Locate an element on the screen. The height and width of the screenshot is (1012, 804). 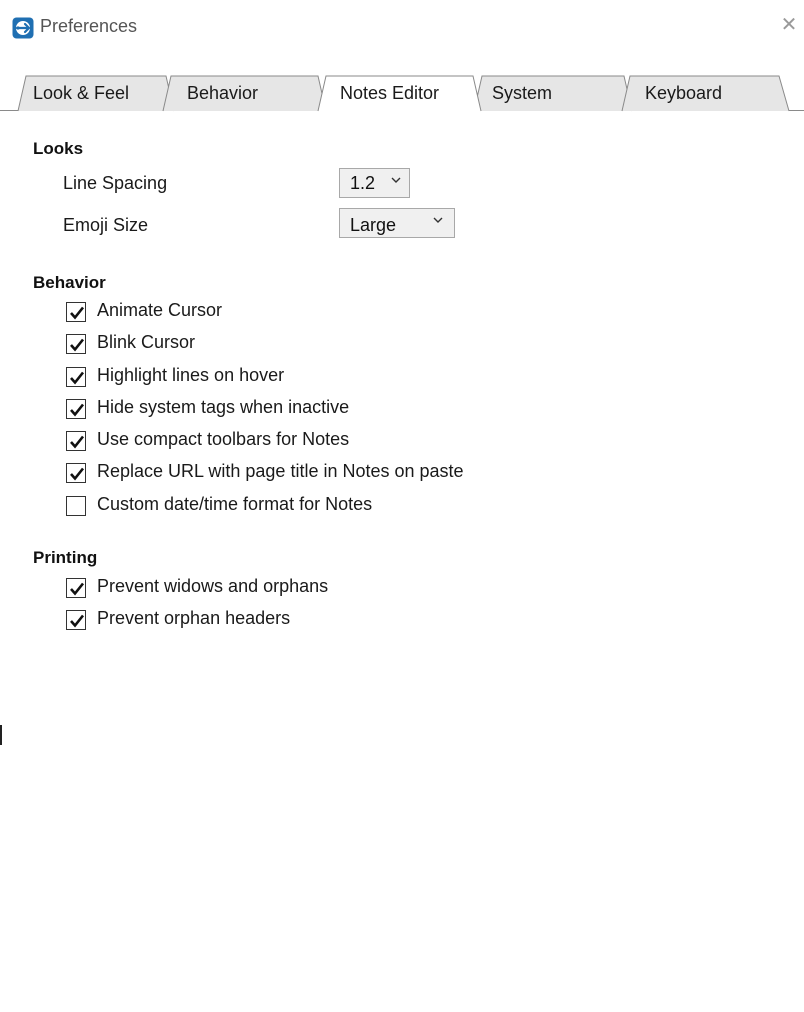
line-spacing-value: 1.2 is located at coordinates (363, 183).